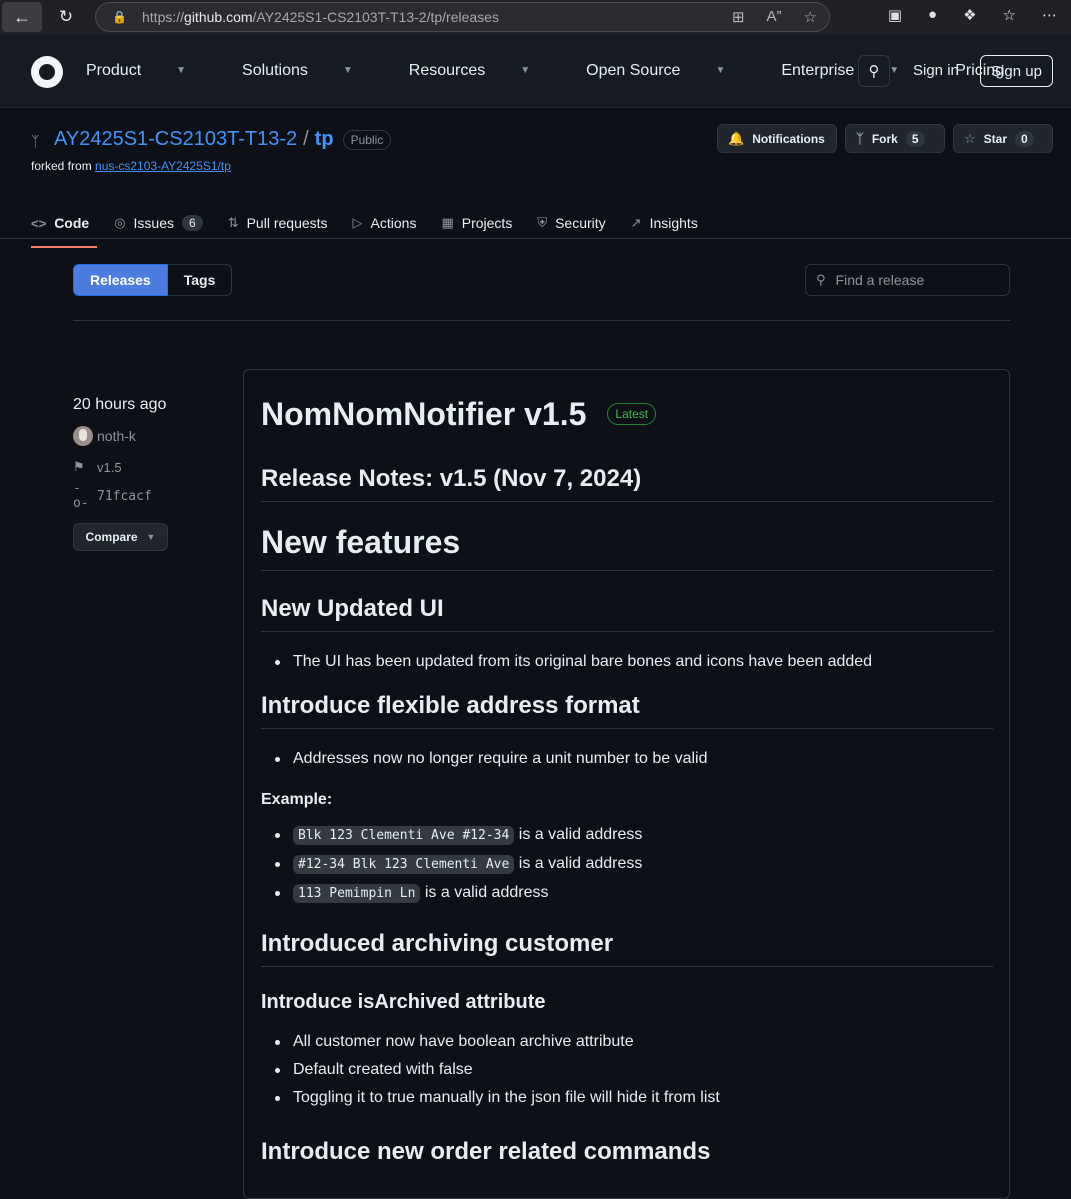 The width and height of the screenshot is (1071, 1199). What do you see at coordinates (627, 893) in the screenshot?
I see `list-item: 113 Pemimpin Ln is a valid address` at bounding box center [627, 893].